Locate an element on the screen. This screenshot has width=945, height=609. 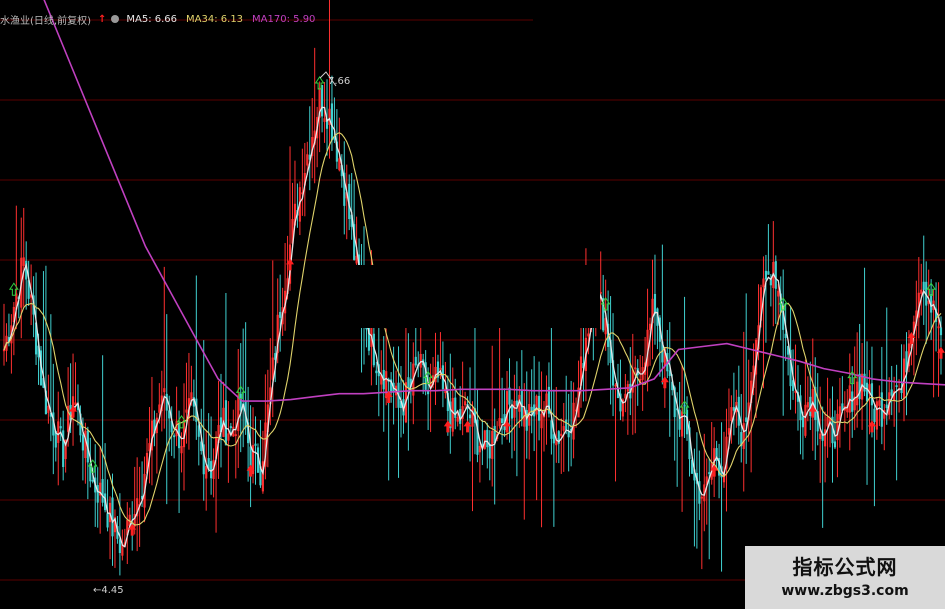
masked-region is located at coordinates (472, 296).